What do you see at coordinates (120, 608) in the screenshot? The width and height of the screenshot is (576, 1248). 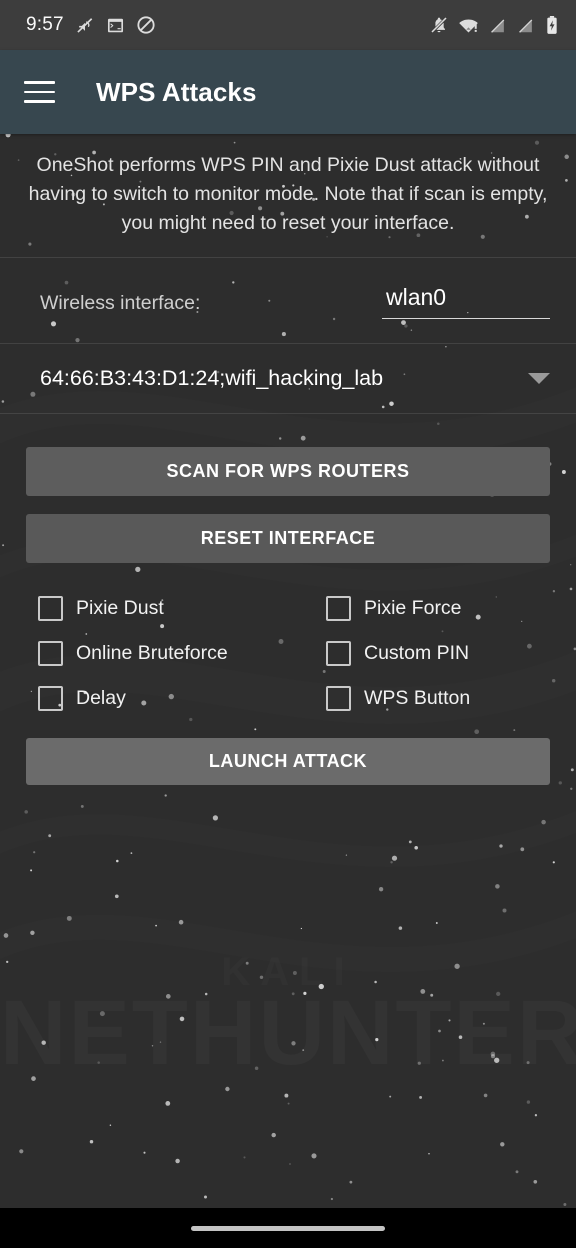 I see `option-label: Pixie Dust` at bounding box center [120, 608].